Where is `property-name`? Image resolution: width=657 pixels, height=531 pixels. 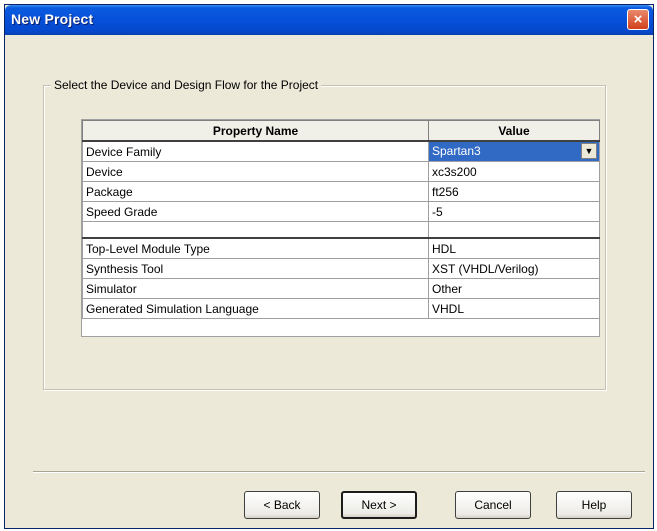 property-name is located at coordinates (255, 230).